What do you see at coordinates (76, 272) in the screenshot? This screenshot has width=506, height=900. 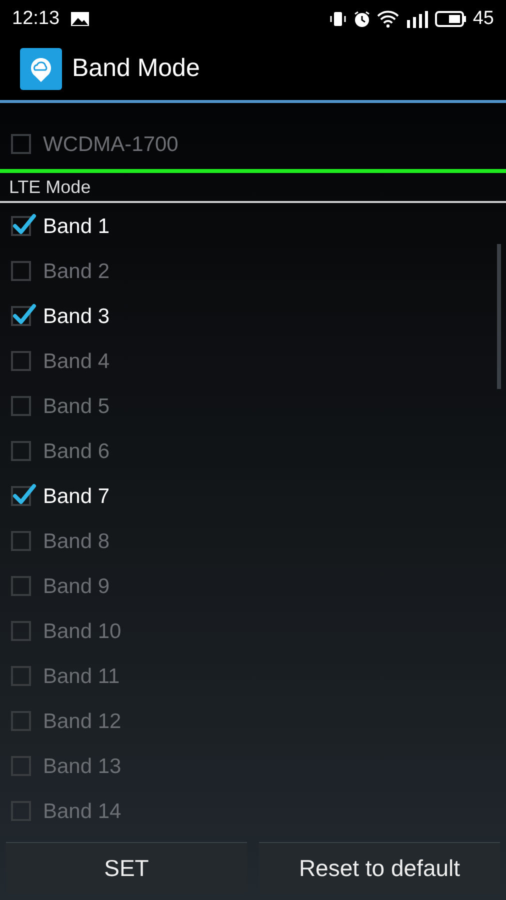 I see `band-label: Band 2` at bounding box center [76, 272].